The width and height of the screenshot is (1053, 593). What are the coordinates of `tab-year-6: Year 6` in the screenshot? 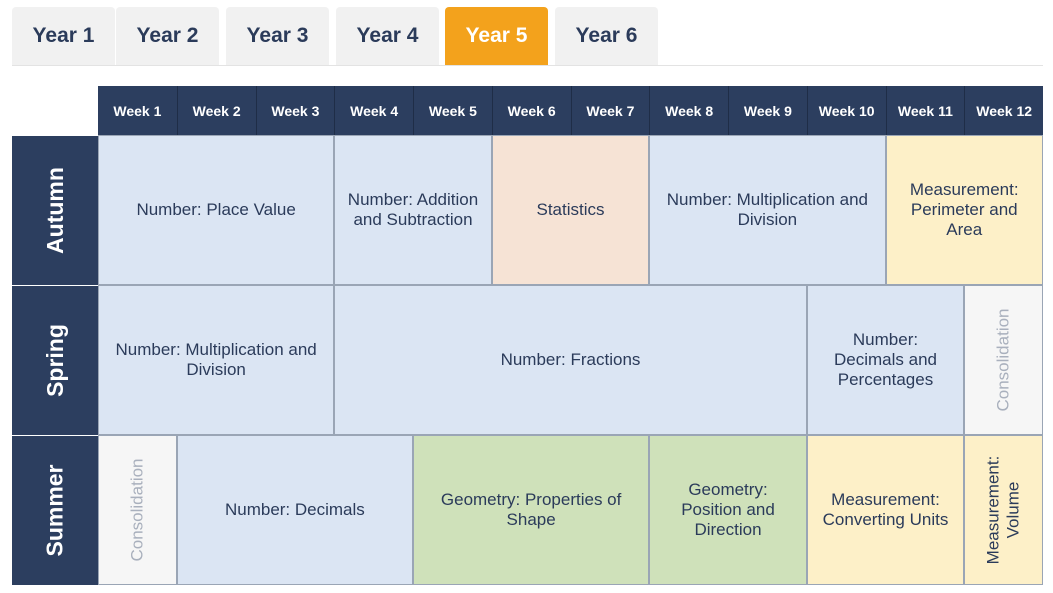 It's located at (606, 36).